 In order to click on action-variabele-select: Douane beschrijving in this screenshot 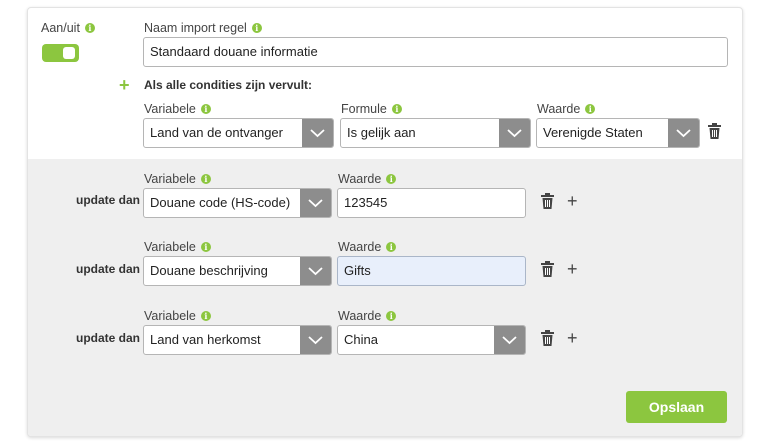, I will do `click(237, 271)`.